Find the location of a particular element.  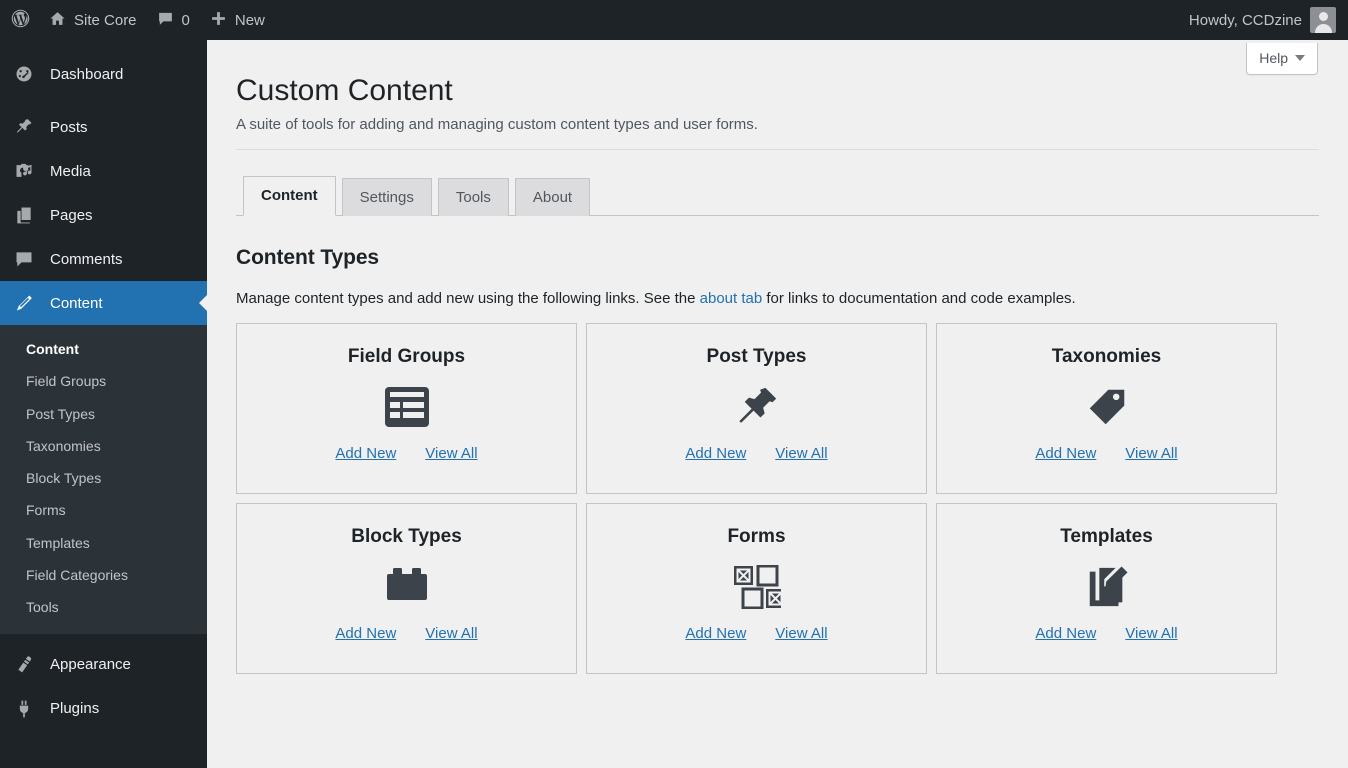

field-group-layout-icon is located at coordinates (406, 407).